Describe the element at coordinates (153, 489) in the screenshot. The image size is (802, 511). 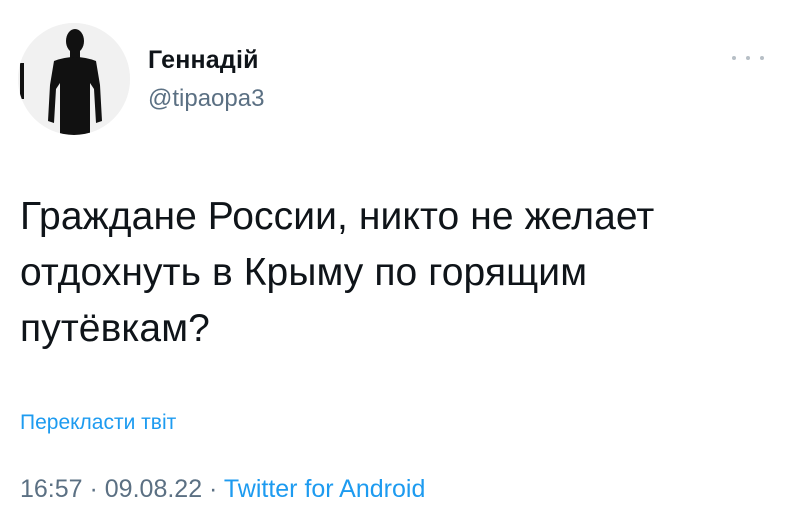
I see `tweet-date: 09.08.22` at that location.